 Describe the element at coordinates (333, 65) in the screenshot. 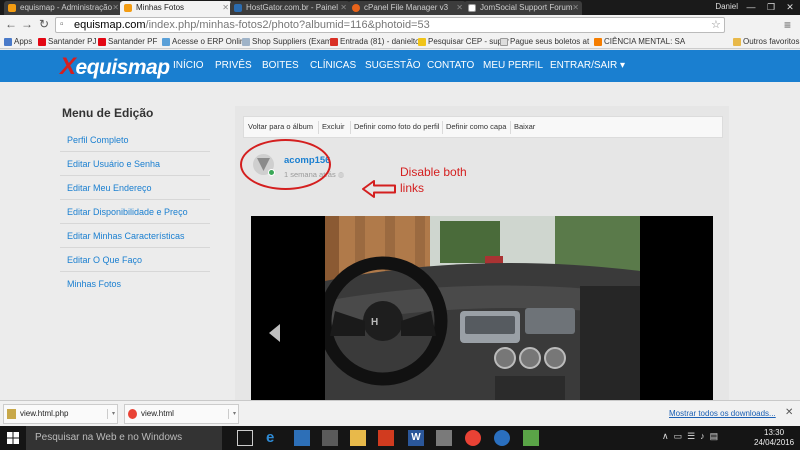

I see `nav-clinicas: CLÍNICAS` at that location.